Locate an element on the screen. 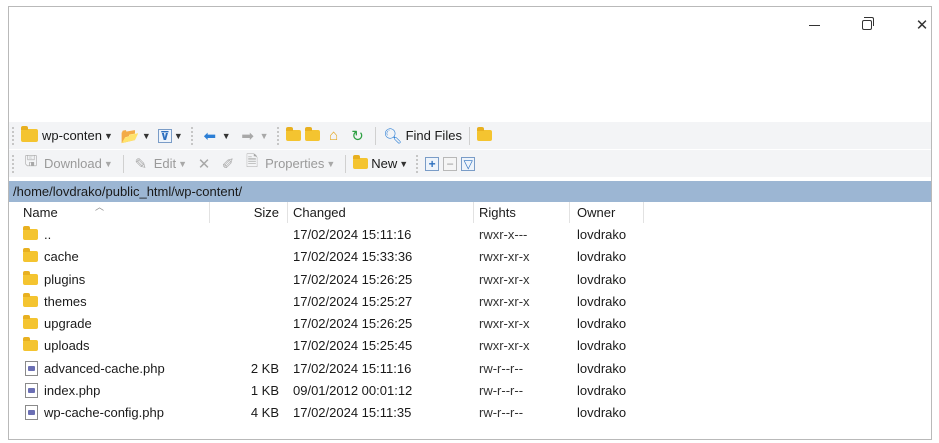  new-button: New ▼ is located at coordinates (382, 164).